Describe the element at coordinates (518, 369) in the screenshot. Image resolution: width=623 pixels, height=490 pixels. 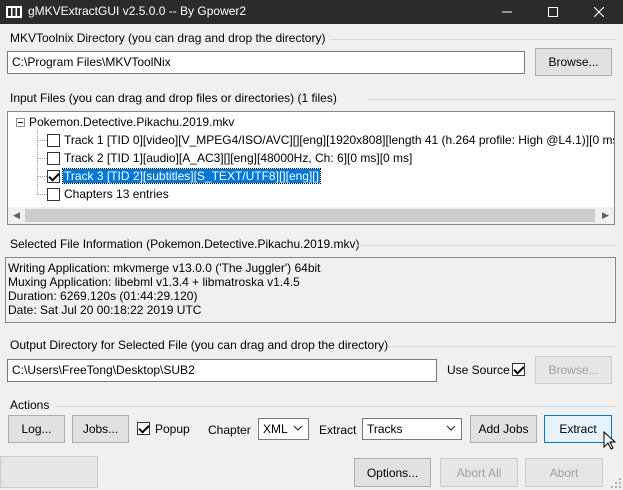
I see `use-source-checkbox` at that location.